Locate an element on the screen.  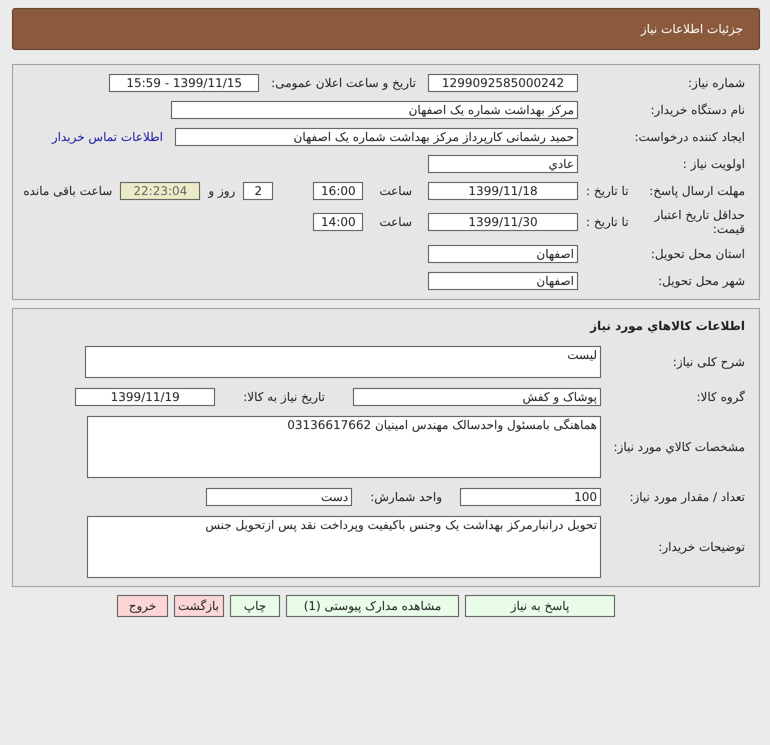
input-field: 1399/11/30 is located at coordinates (503, 222).